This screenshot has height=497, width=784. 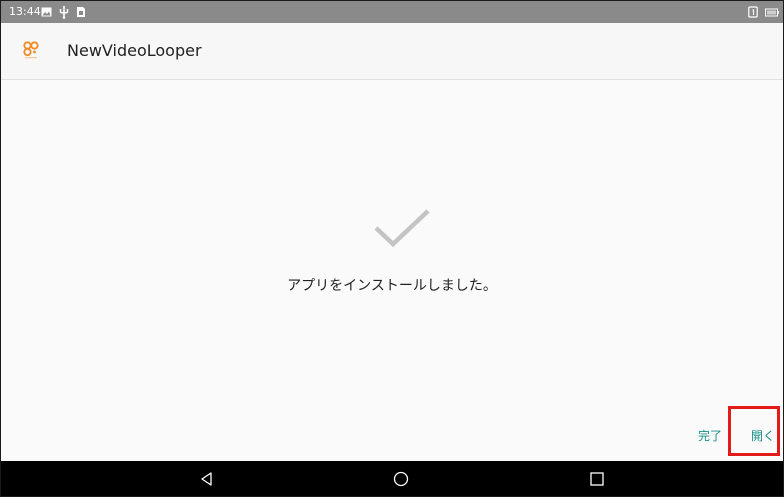 What do you see at coordinates (754, 431) in the screenshot?
I see `open-button-highlight` at bounding box center [754, 431].